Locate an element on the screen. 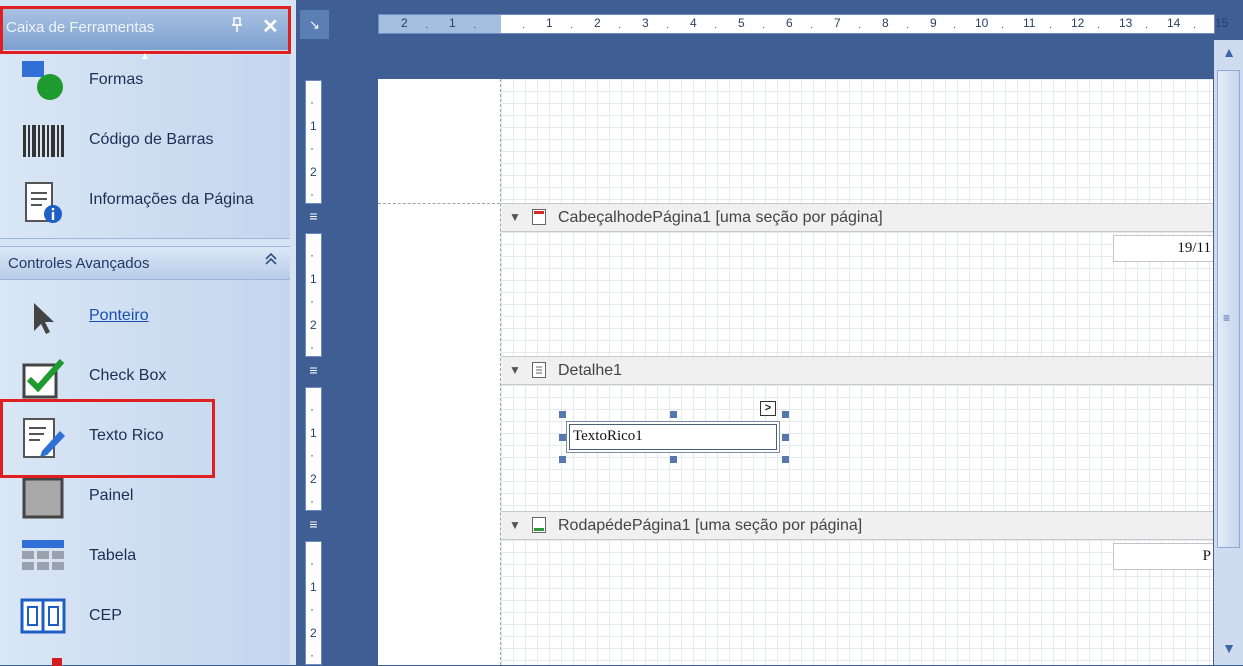 This screenshot has height=666, width=1243. pointer-icon is located at coordinates (44, 317).